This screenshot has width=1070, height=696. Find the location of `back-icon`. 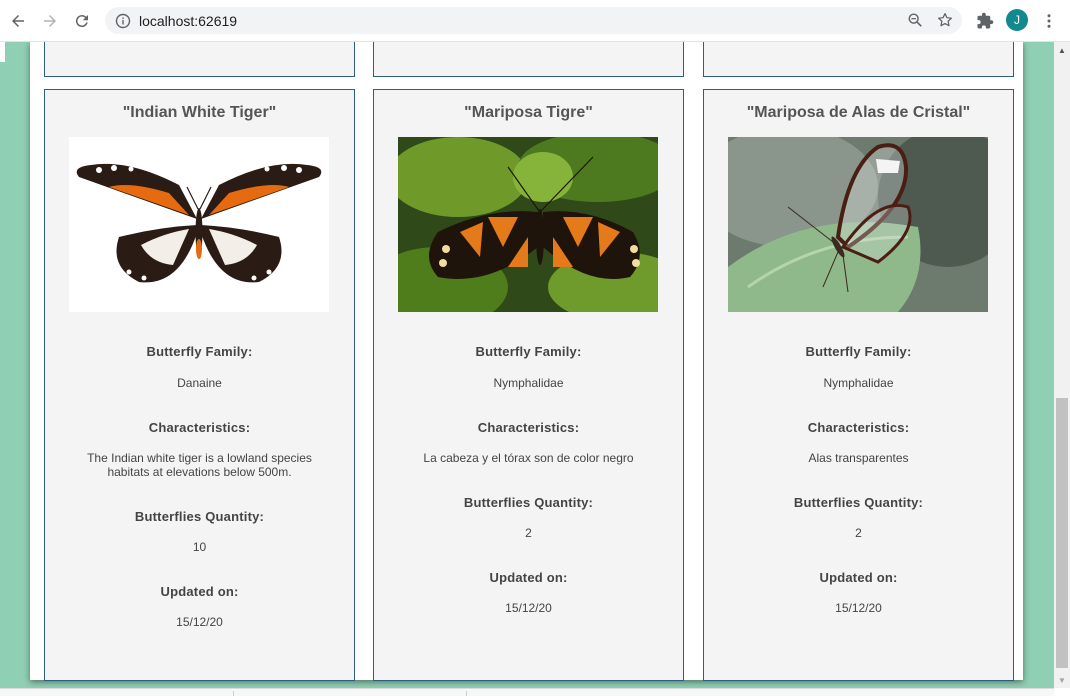

back-icon is located at coordinates (18, 21).